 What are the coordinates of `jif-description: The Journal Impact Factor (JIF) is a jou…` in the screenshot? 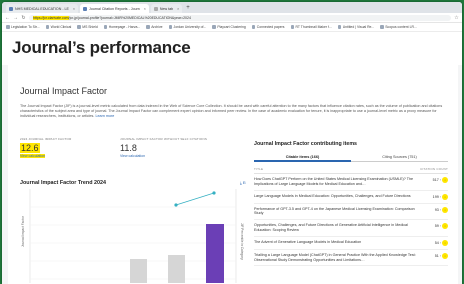 It's located at (235, 112).